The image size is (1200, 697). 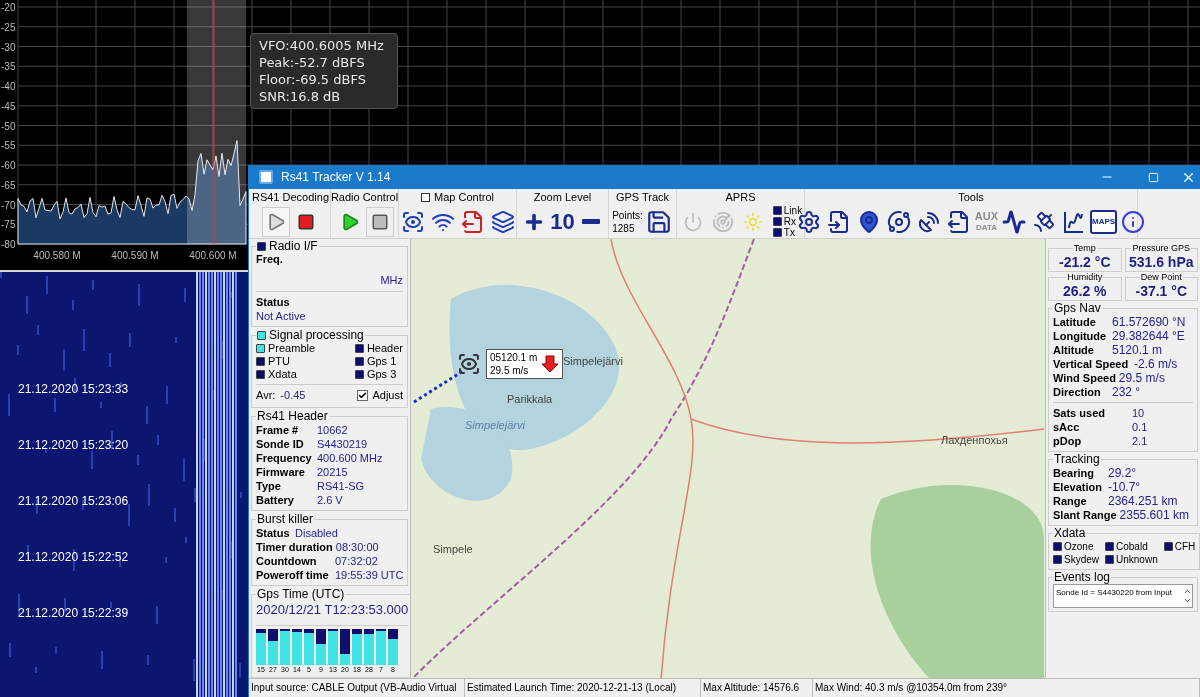 What do you see at coordinates (1080, 336) in the screenshot?
I see `field-label: Longitude` at bounding box center [1080, 336].